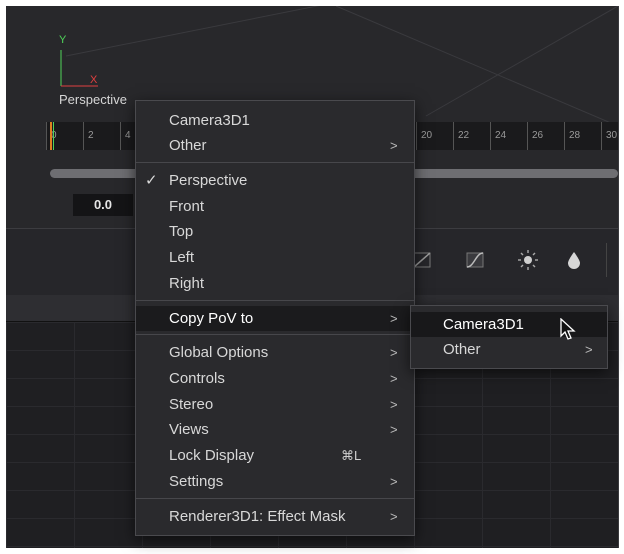  Describe the element at coordinates (103, 205) in the screenshot. I see `current-time-field: 0.0` at that location.